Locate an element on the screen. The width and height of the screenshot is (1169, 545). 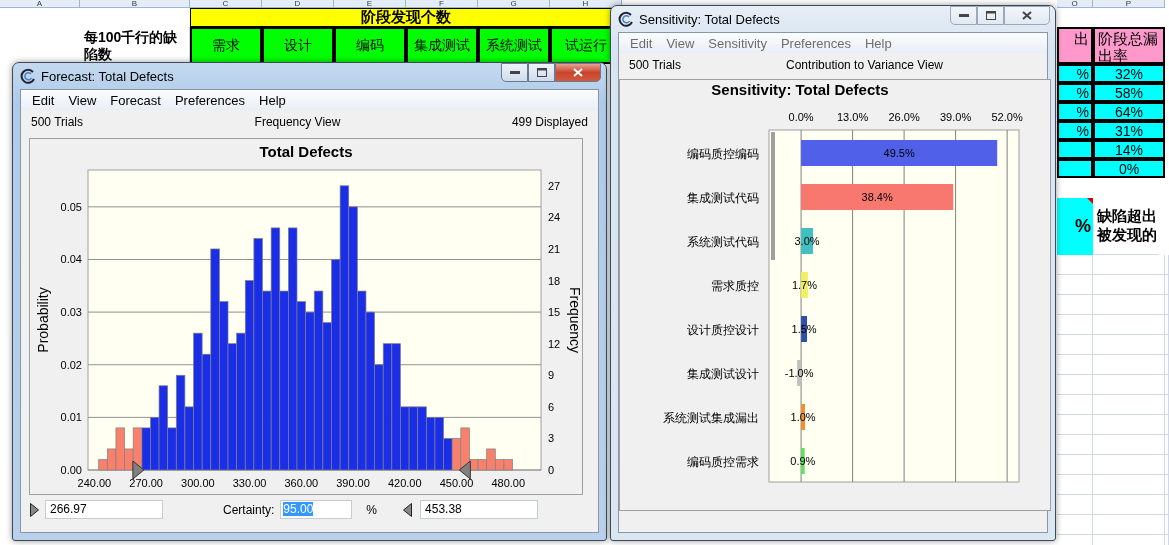
tick-label: 0.01 is located at coordinates (71, 417).